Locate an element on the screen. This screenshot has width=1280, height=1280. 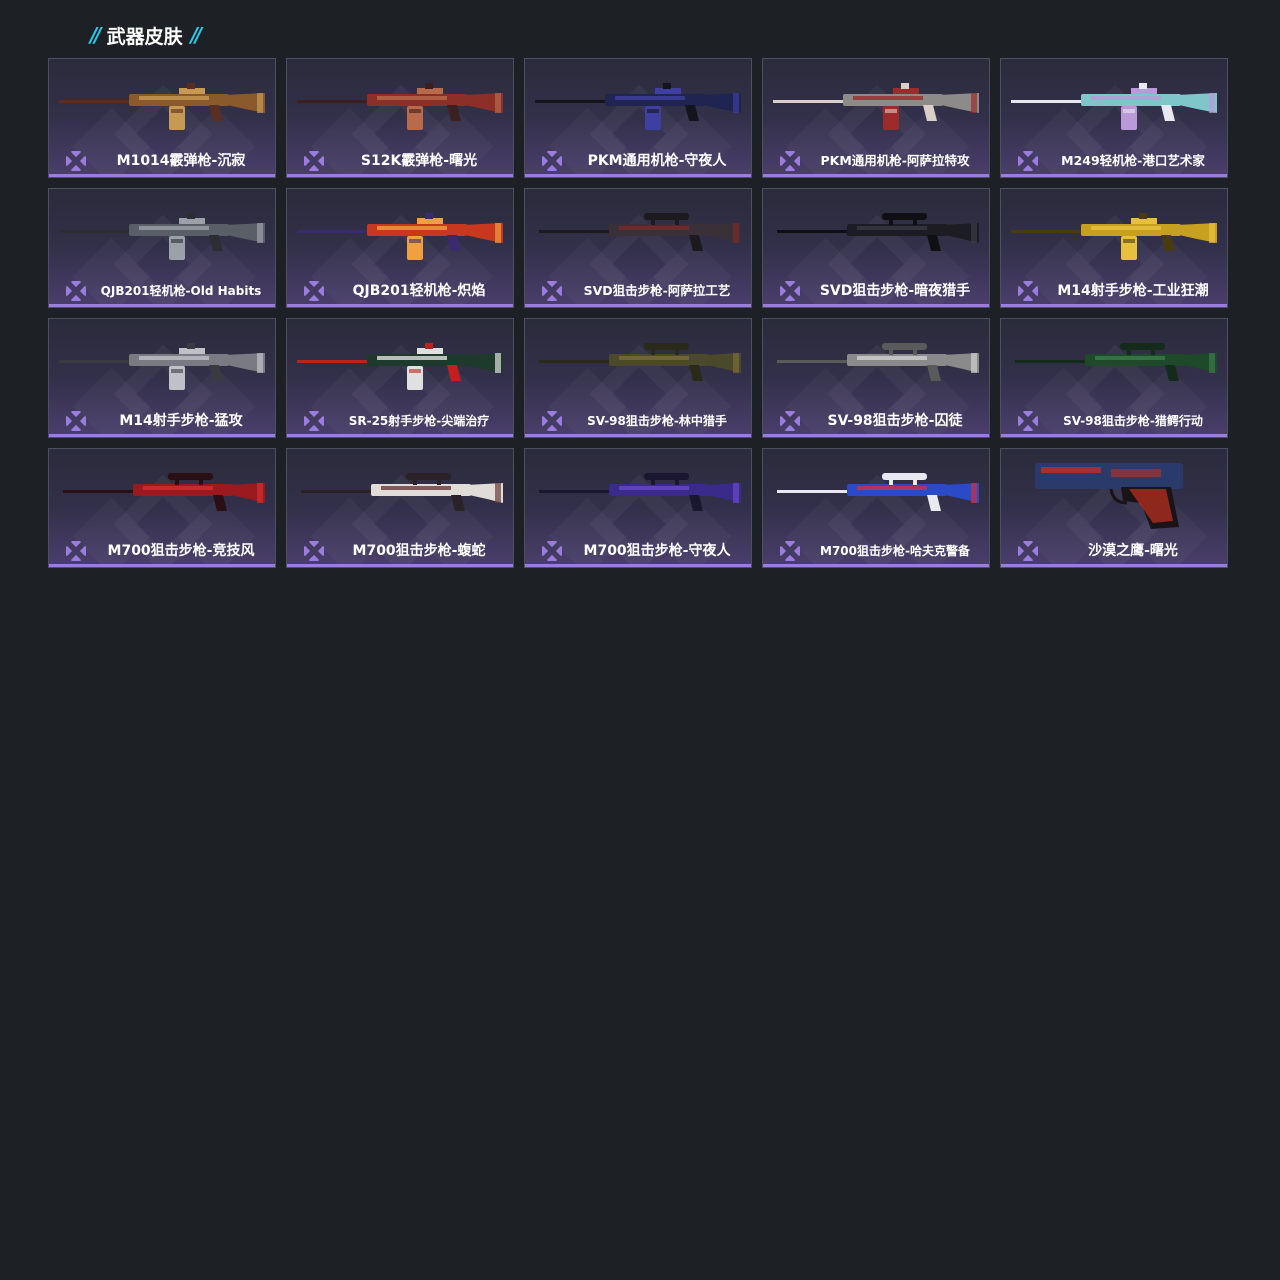
skin-card: QJB201轻机枪-炽焰 is located at coordinates (400, 248).